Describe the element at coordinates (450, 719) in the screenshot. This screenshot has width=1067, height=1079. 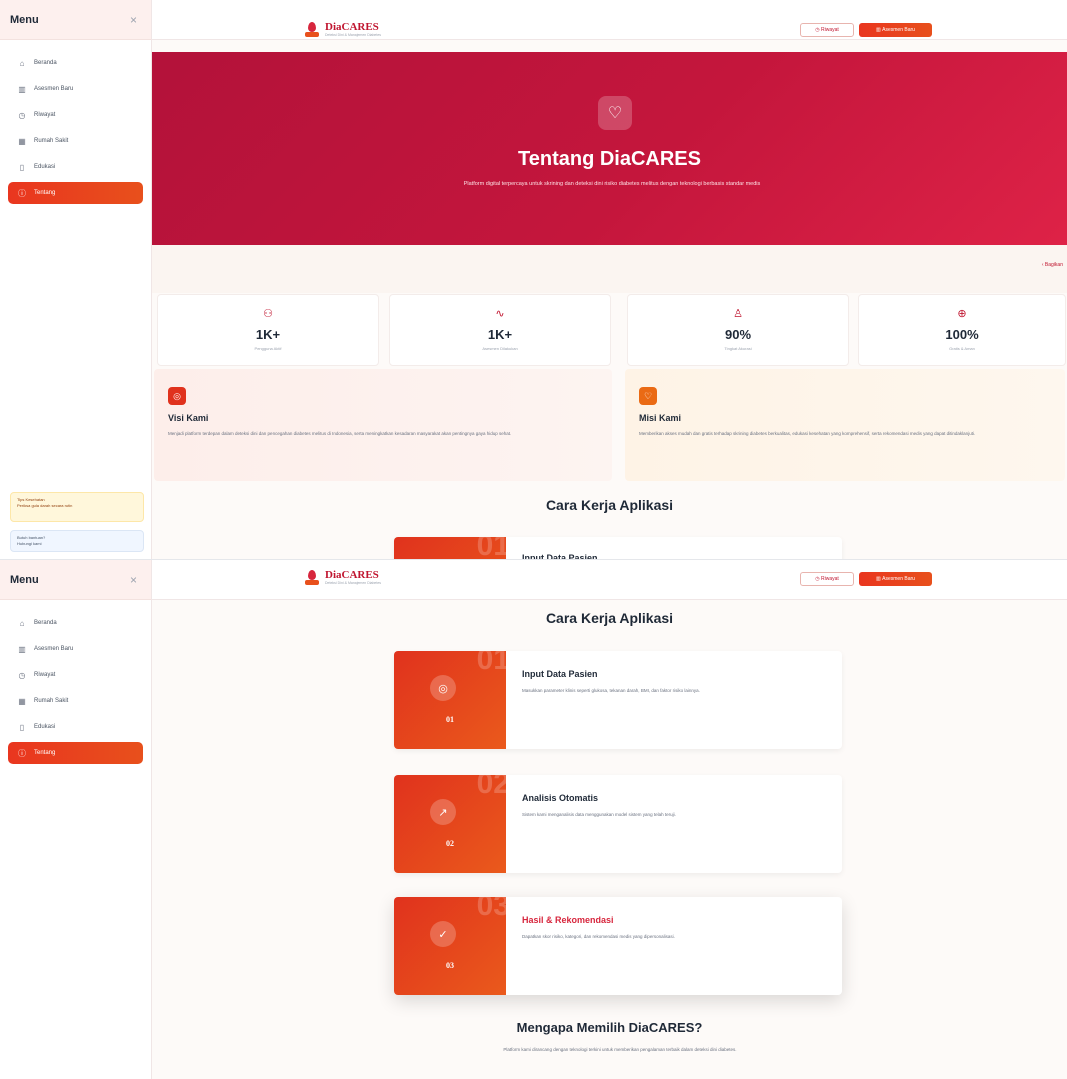
I see `step-number: 01` at that location.